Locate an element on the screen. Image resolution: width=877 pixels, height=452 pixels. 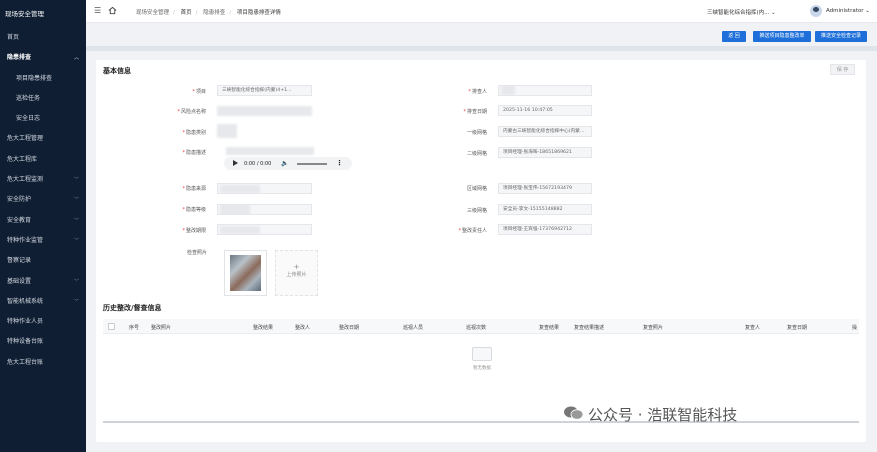
sidebar-item: 危大工程台账 is located at coordinates (43, 363).